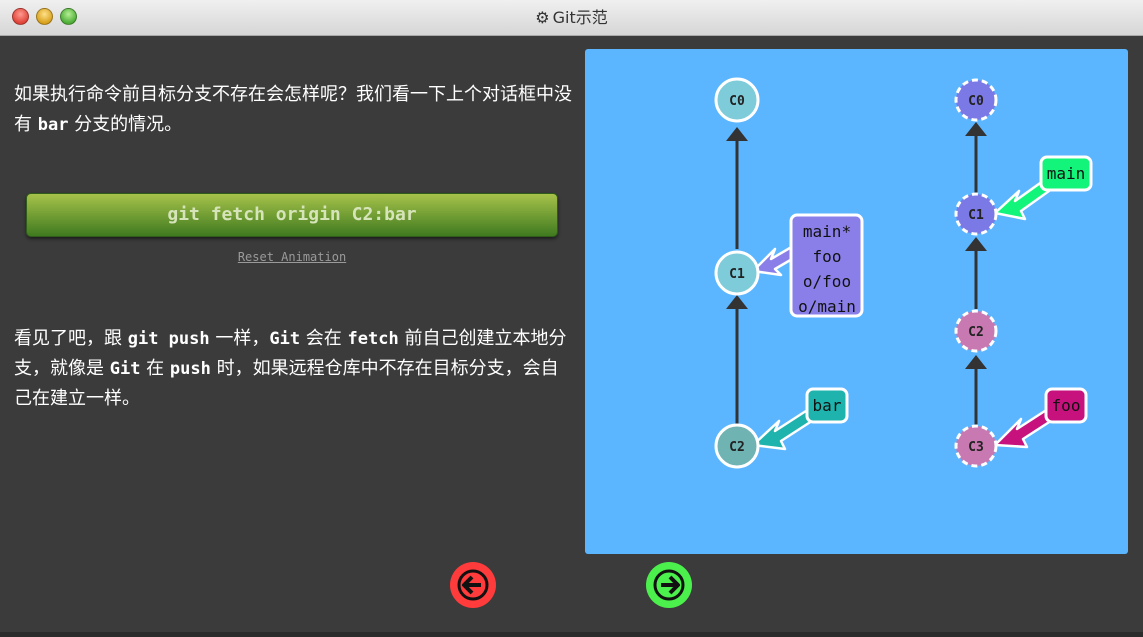  Describe the element at coordinates (373, 339) in the screenshot. I see `inline-code: fetch` at that location.